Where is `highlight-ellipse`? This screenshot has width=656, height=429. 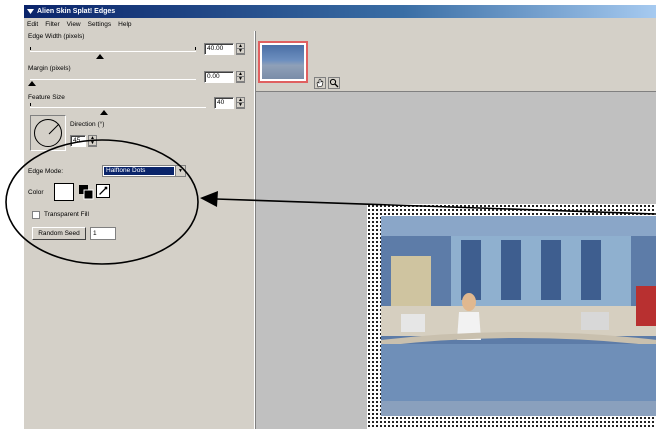
highlight-ellipse is located at coordinates (102, 202).